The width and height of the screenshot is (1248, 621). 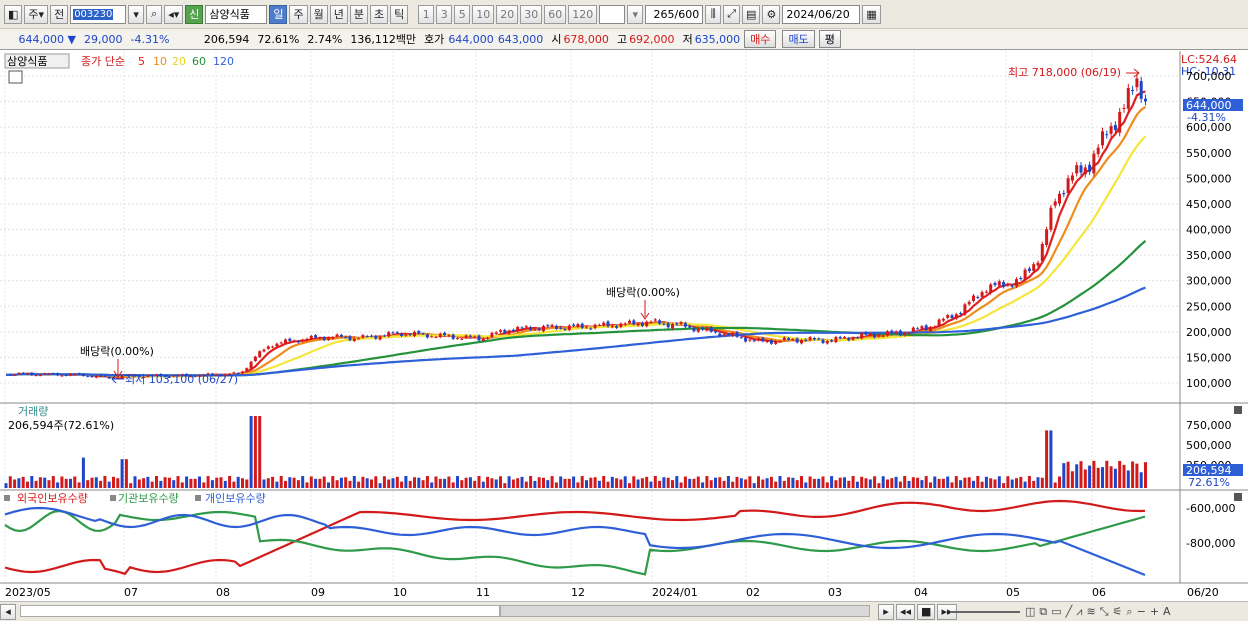 What do you see at coordinates (379, 14) in the screenshot?
I see `period-second-tab: 초` at bounding box center [379, 14].